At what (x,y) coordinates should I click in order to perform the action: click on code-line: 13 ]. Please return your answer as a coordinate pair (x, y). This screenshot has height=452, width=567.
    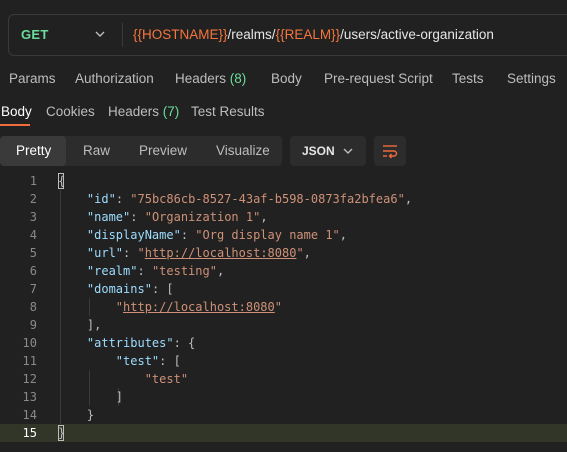
    Looking at the image, I should click on (283, 397).